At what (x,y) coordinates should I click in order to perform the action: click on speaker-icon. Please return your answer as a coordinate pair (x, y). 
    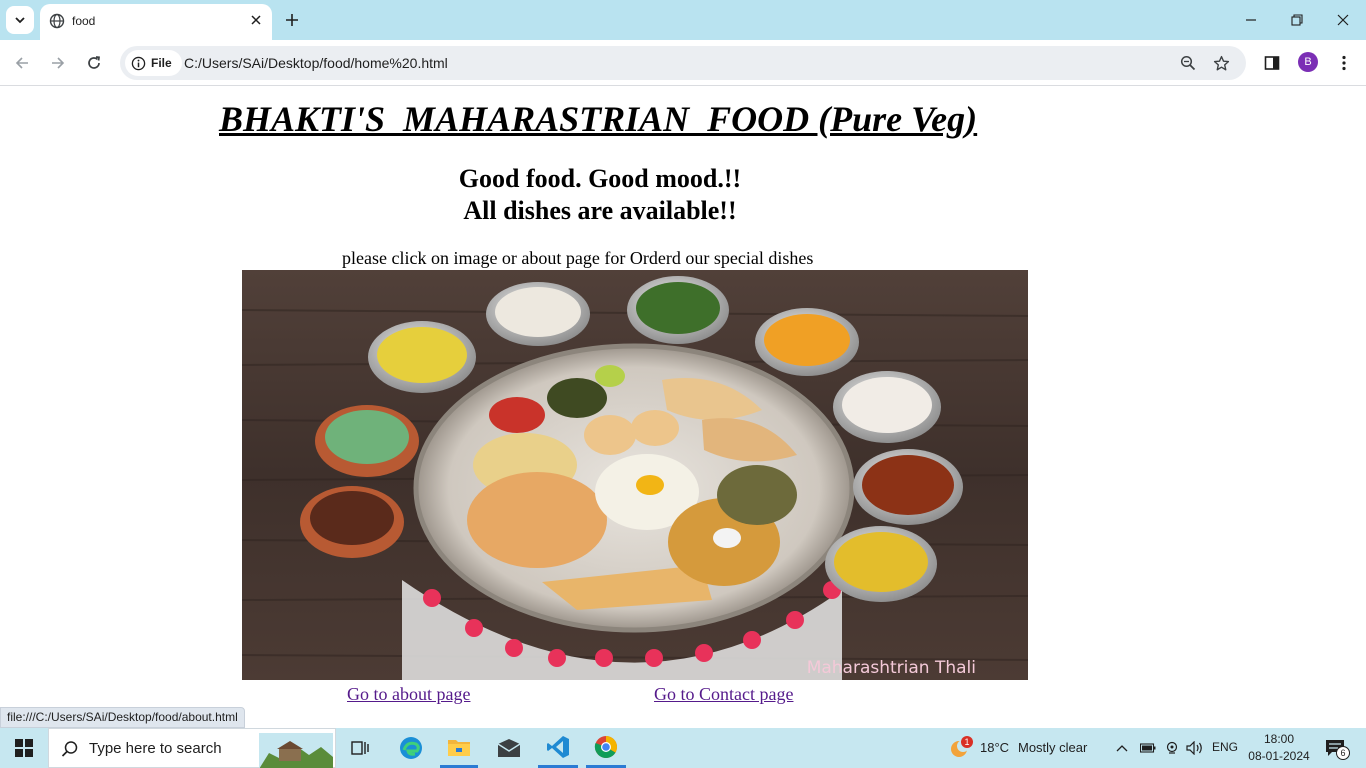
    Looking at the image, I should click on (1194, 748).